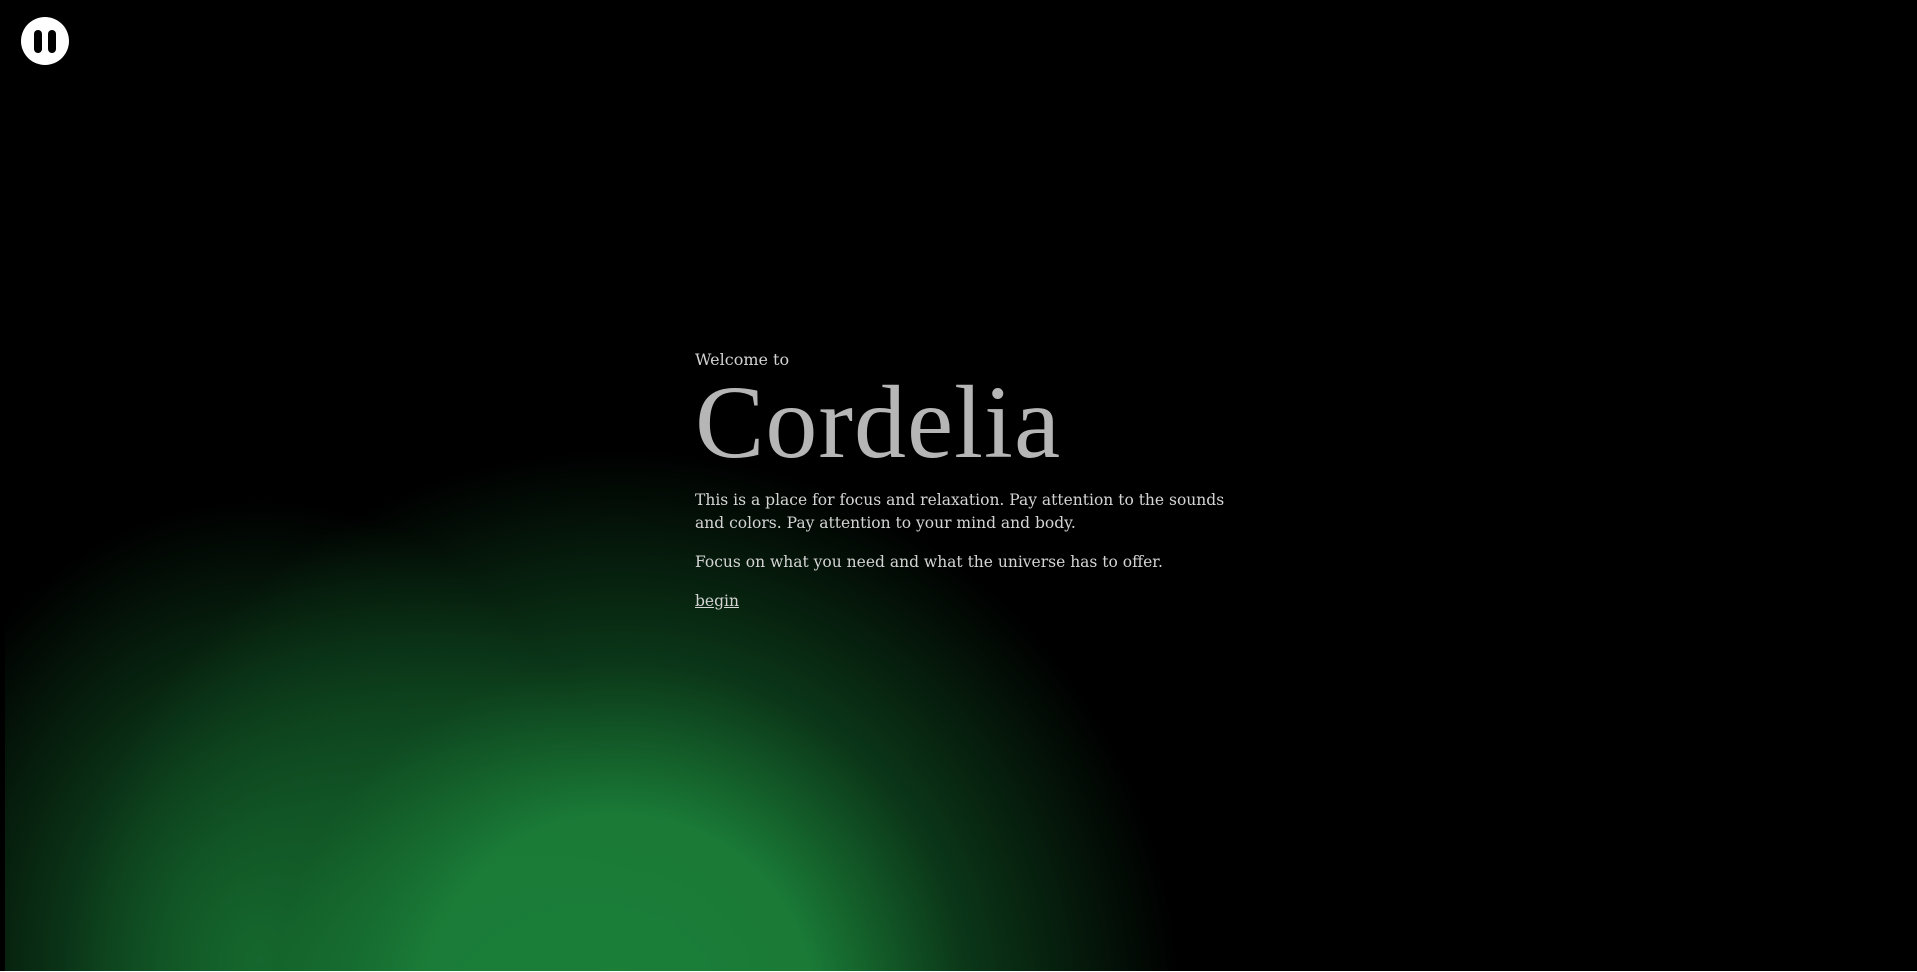 The width and height of the screenshot is (1917, 972). Describe the element at coordinates (717, 601) in the screenshot. I see `begin-link: begin` at that location.